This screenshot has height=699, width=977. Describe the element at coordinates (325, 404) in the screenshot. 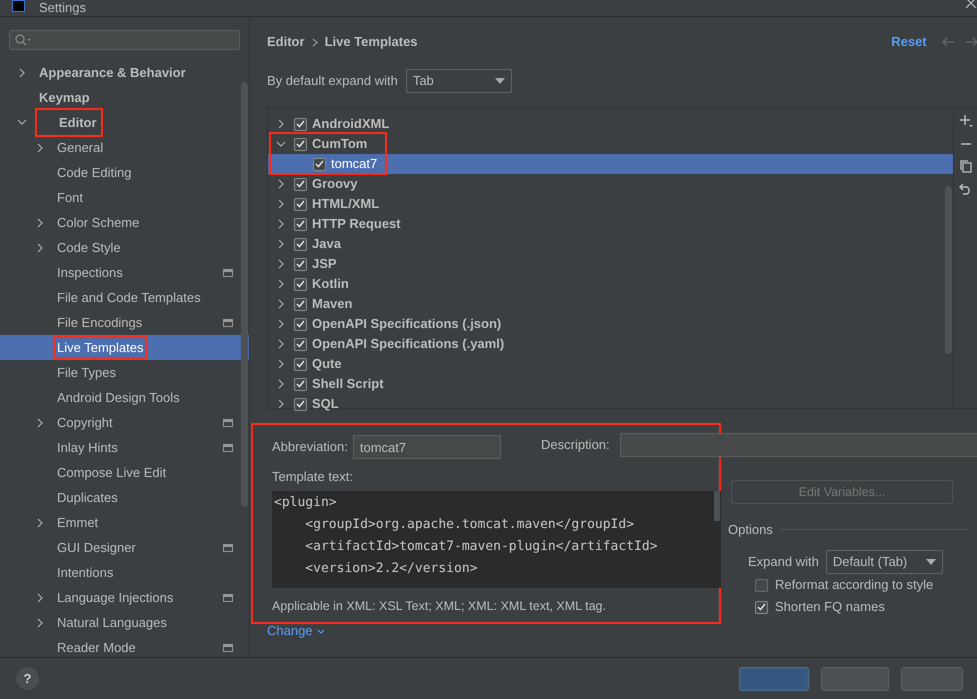

I see `template-group: SQL` at that location.